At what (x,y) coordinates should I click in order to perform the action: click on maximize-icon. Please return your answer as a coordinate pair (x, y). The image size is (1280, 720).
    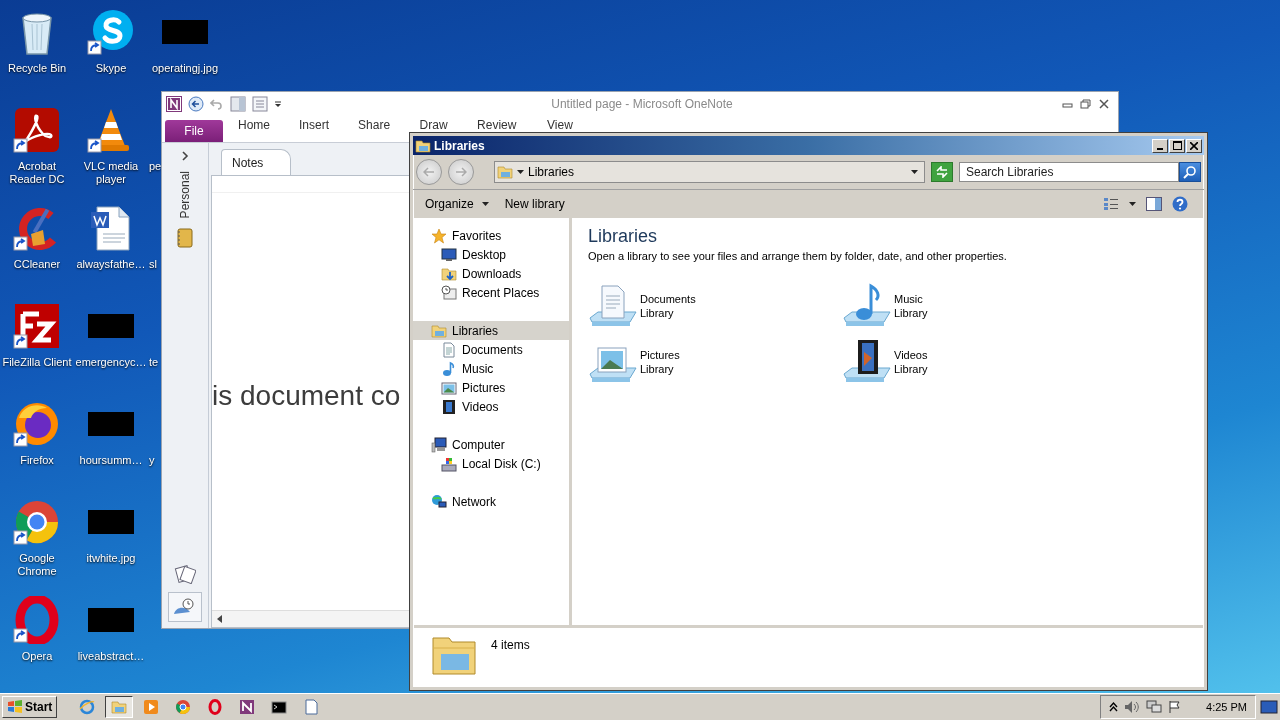
    Looking at the image, I should click on (1177, 145).